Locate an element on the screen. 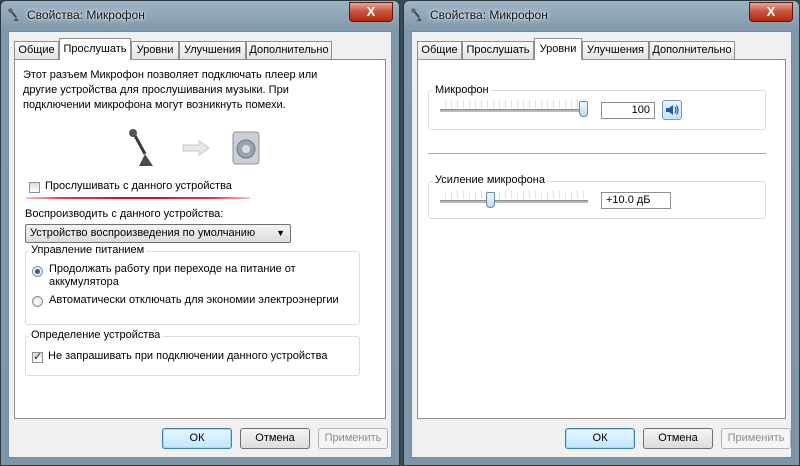 This screenshot has width=800, height=466. right-titlebar: Свойства: Микрофон X is located at coordinates (601, 15).